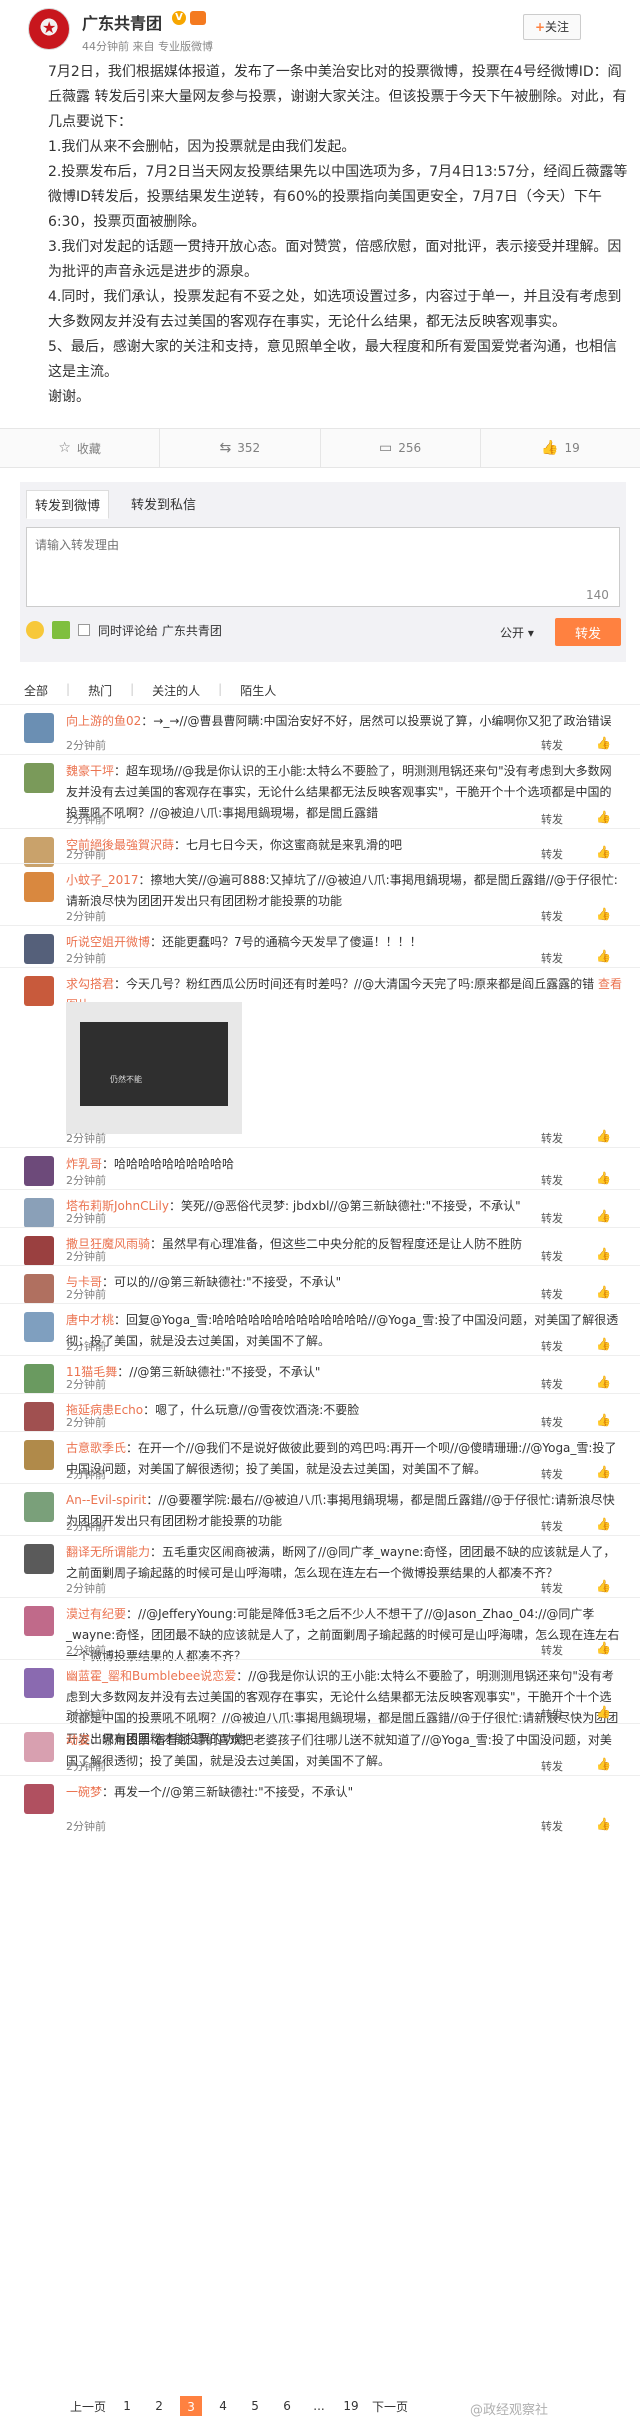 Image resolution: width=640 pixels, height=2420 pixels. Describe the element at coordinates (127, 2406) in the screenshot. I see `page-link: 1` at that location.